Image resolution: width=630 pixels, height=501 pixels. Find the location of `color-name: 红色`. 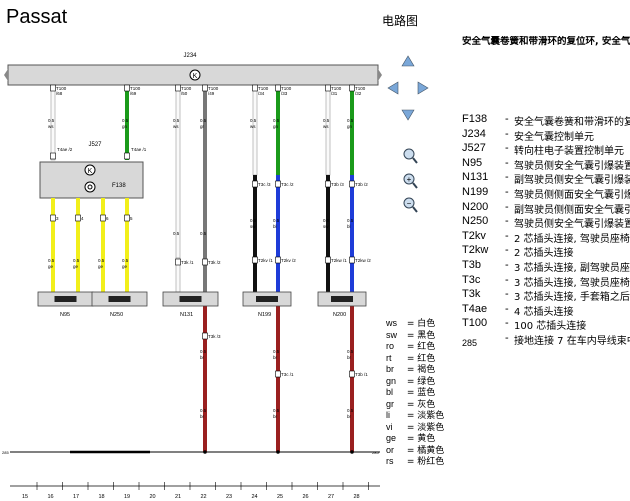

color-name: 红色 is located at coordinates (426, 347).